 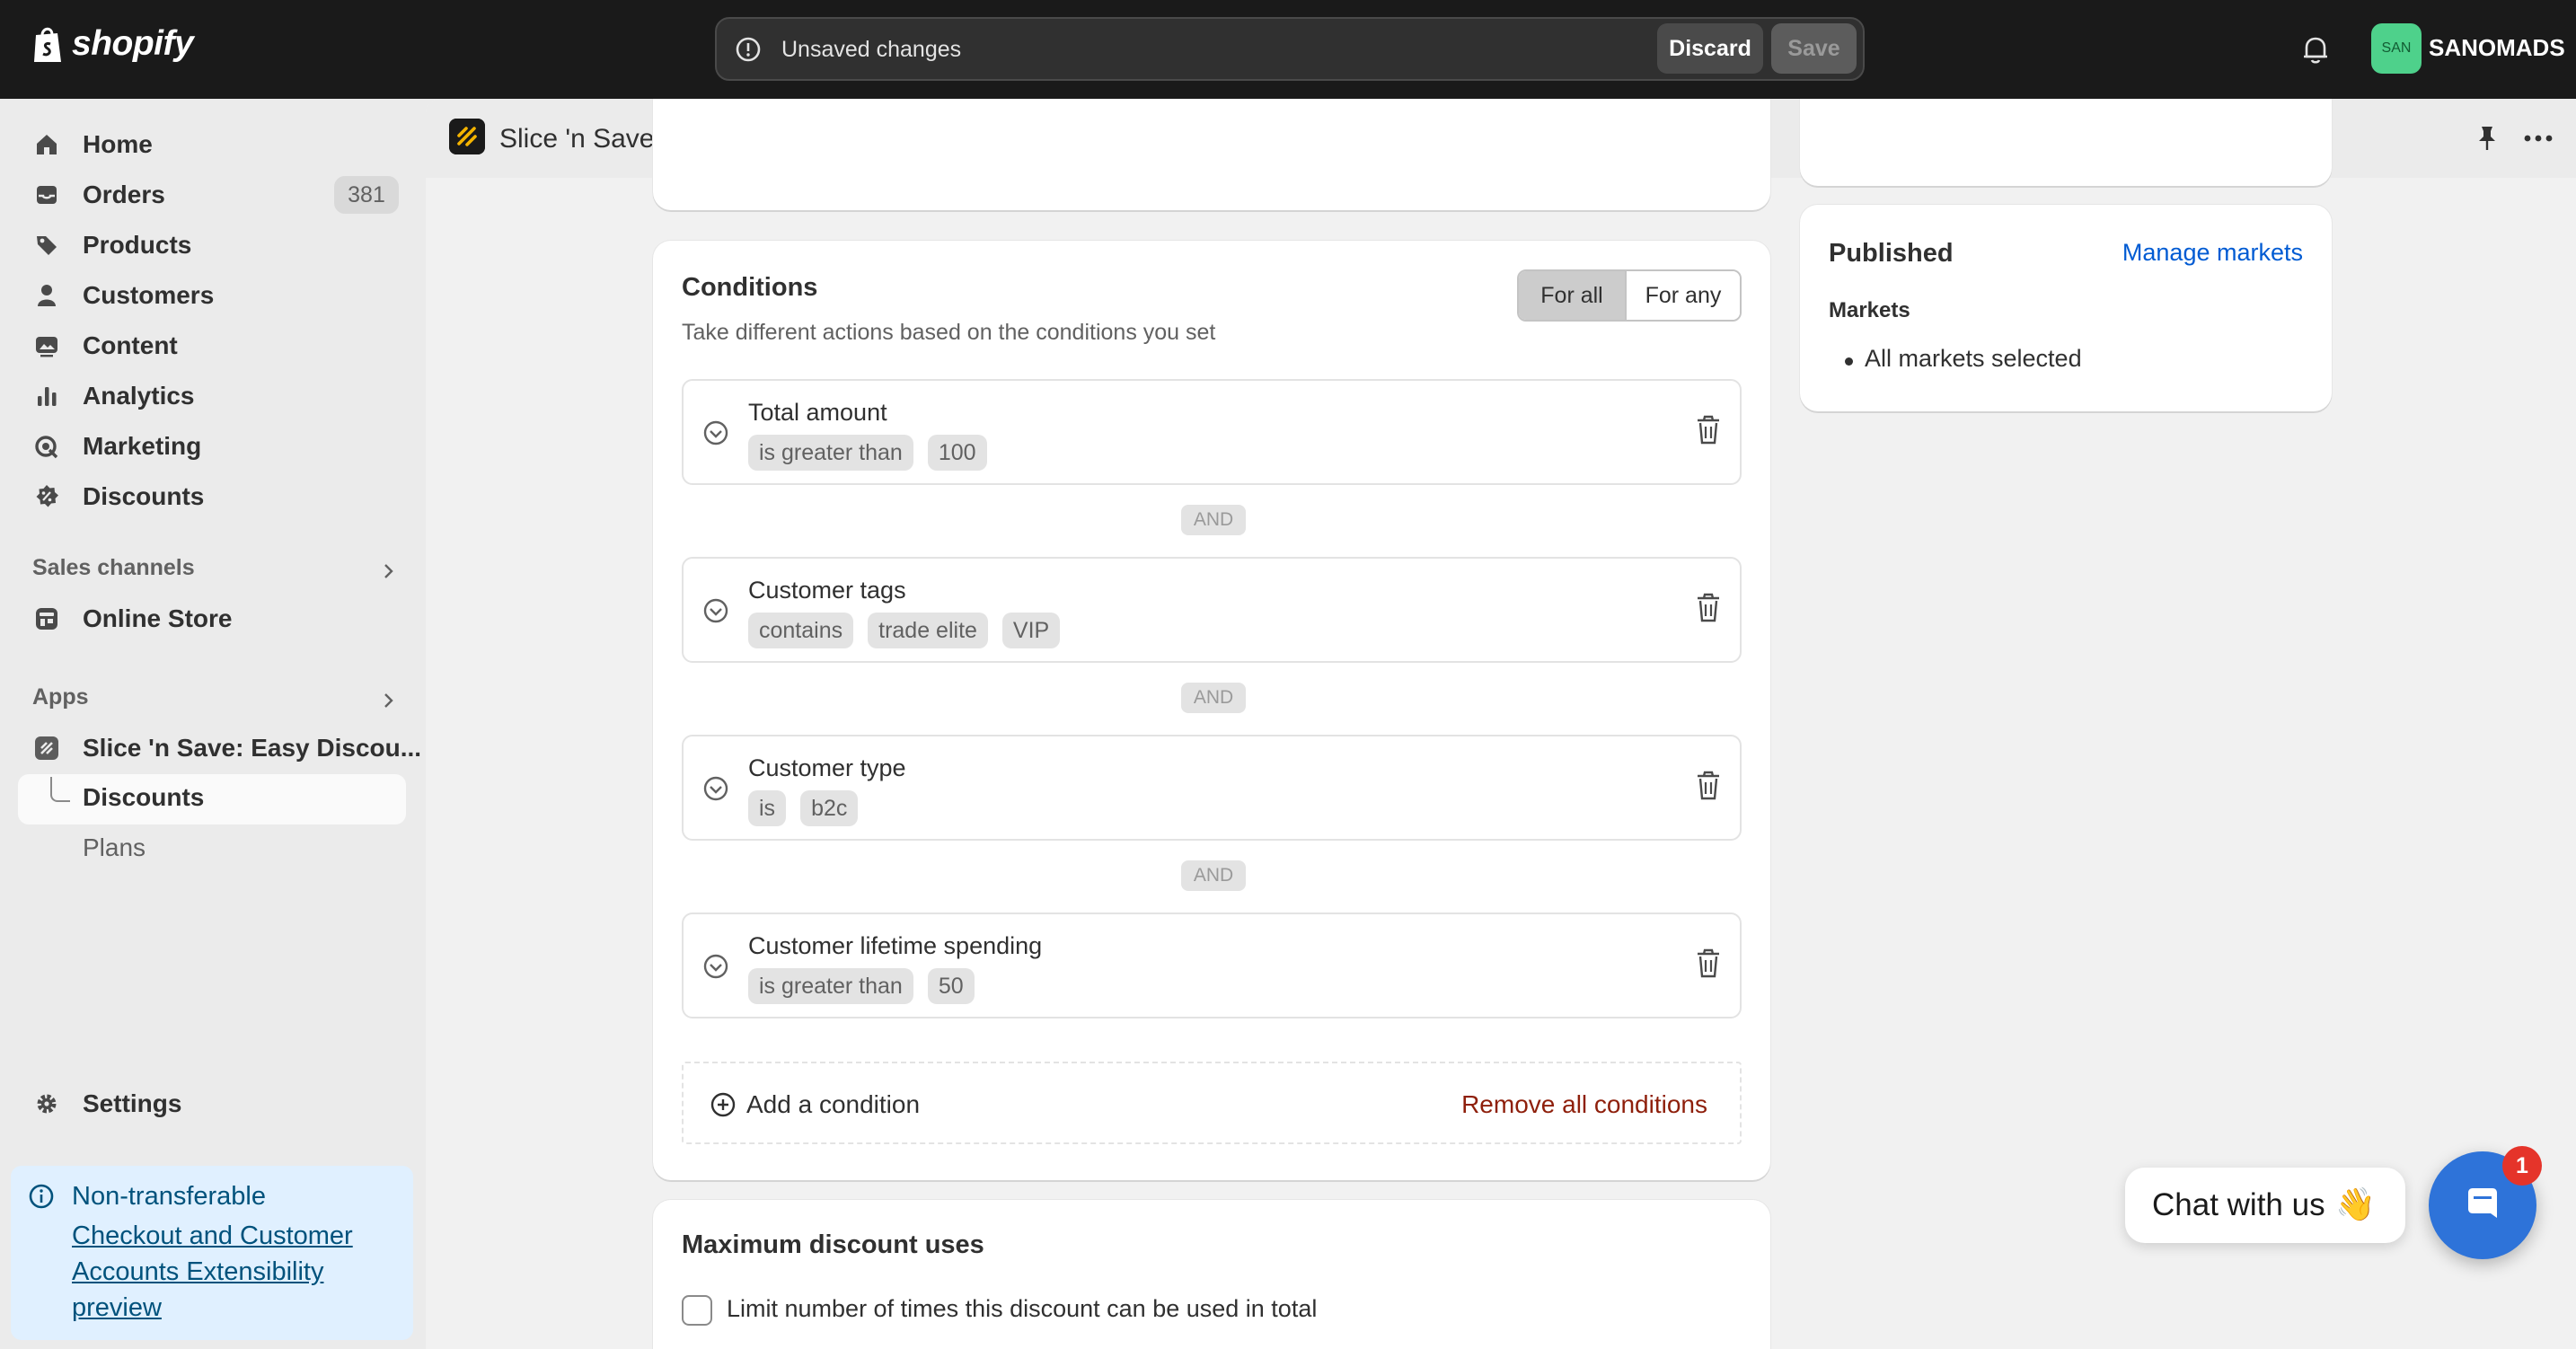 I want to click on person-icon, so click(x=47, y=296).